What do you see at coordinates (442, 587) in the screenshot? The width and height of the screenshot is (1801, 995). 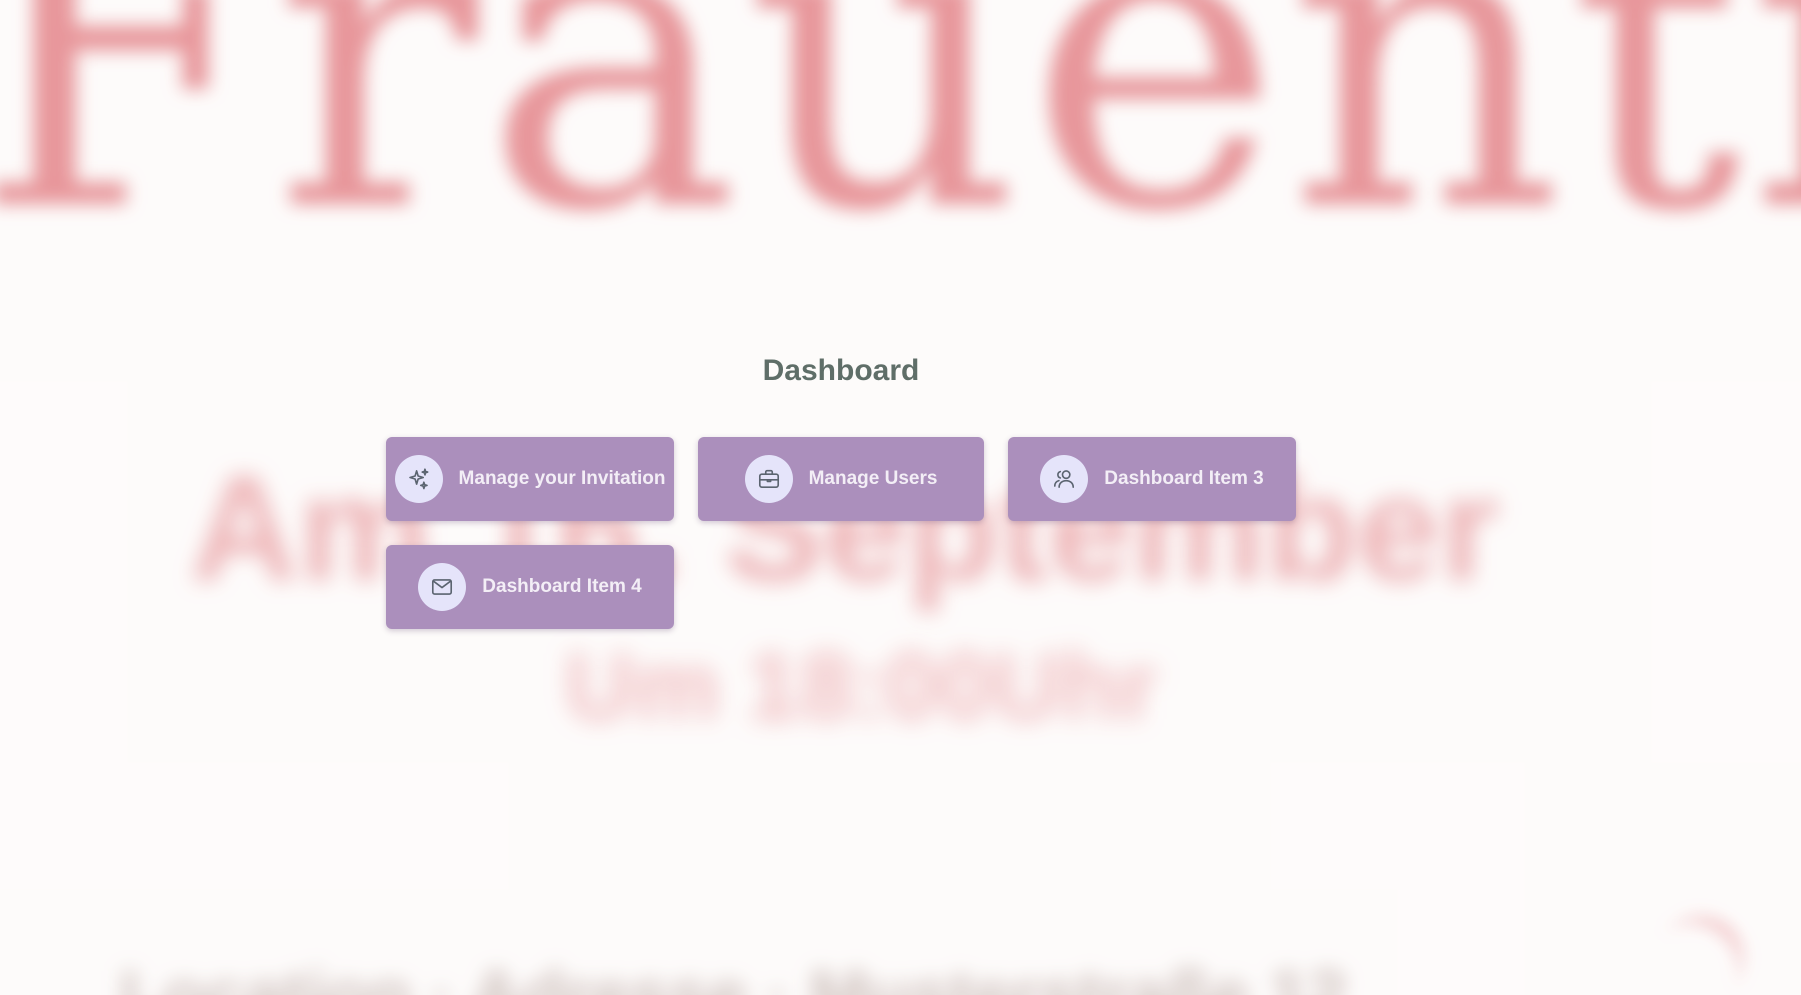 I see `envelope-icon` at bounding box center [442, 587].